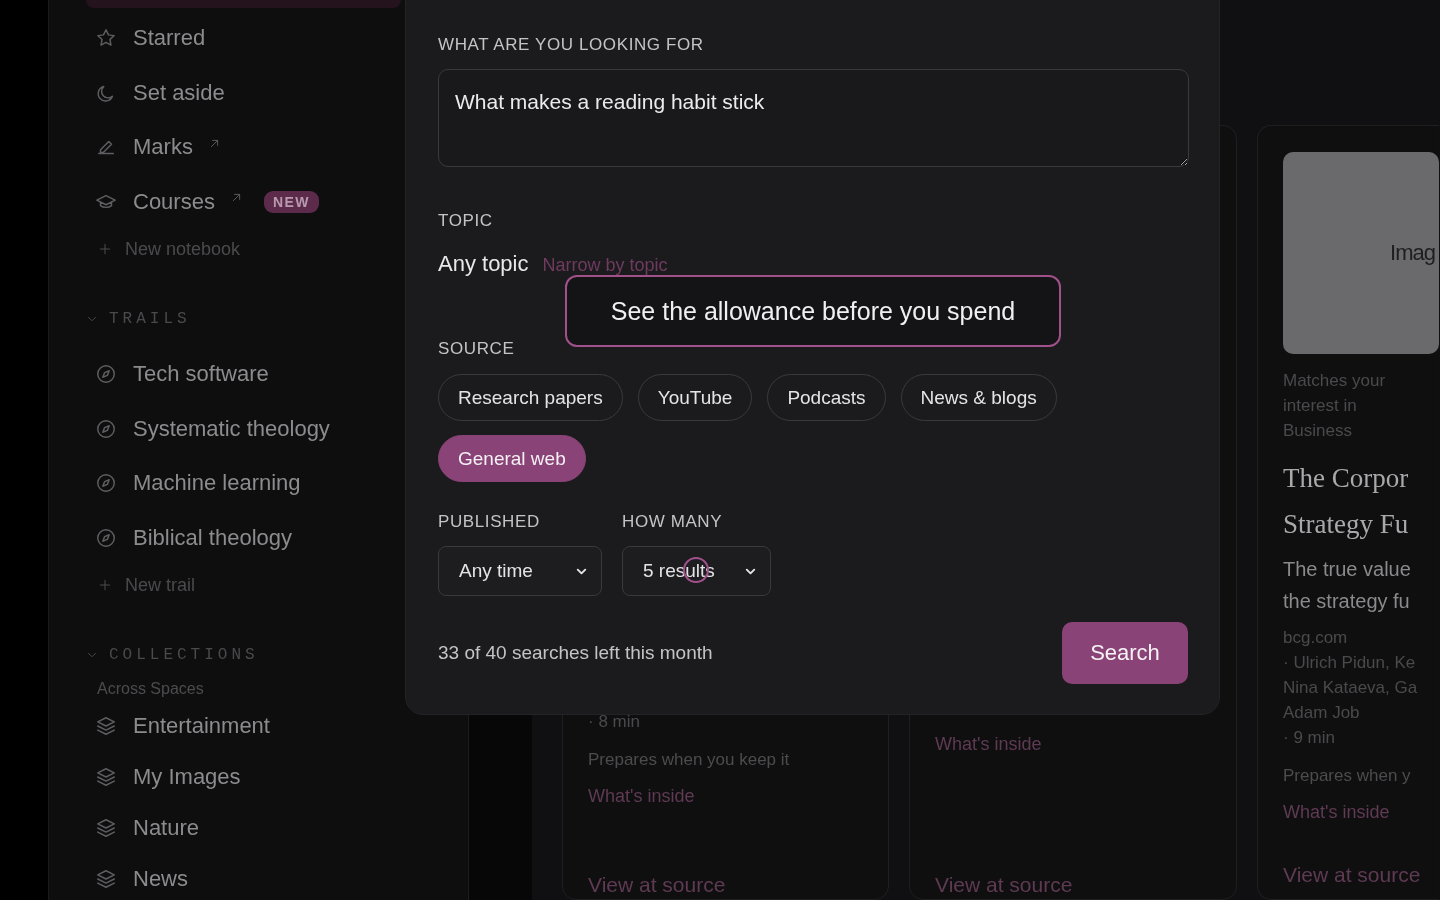  Describe the element at coordinates (201, 374) in the screenshot. I see `sidebar-item: Tech software` at that location.